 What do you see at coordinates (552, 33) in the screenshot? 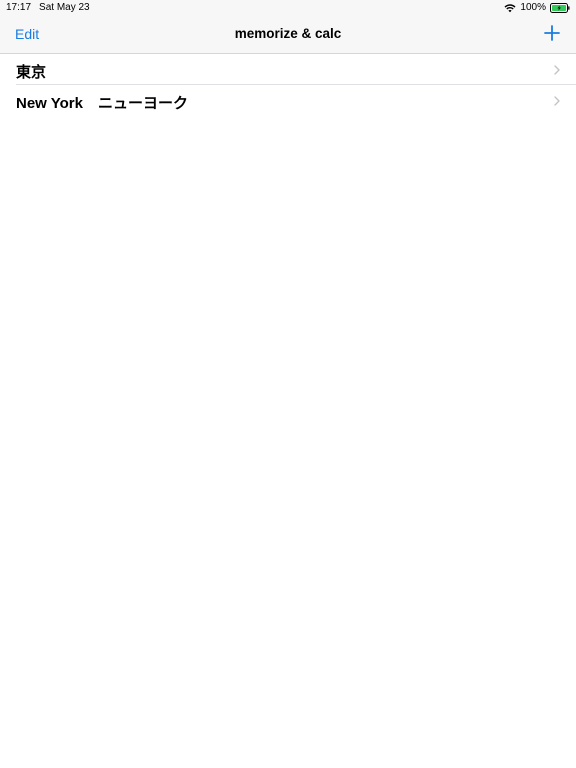
I see `plus-icon` at bounding box center [552, 33].